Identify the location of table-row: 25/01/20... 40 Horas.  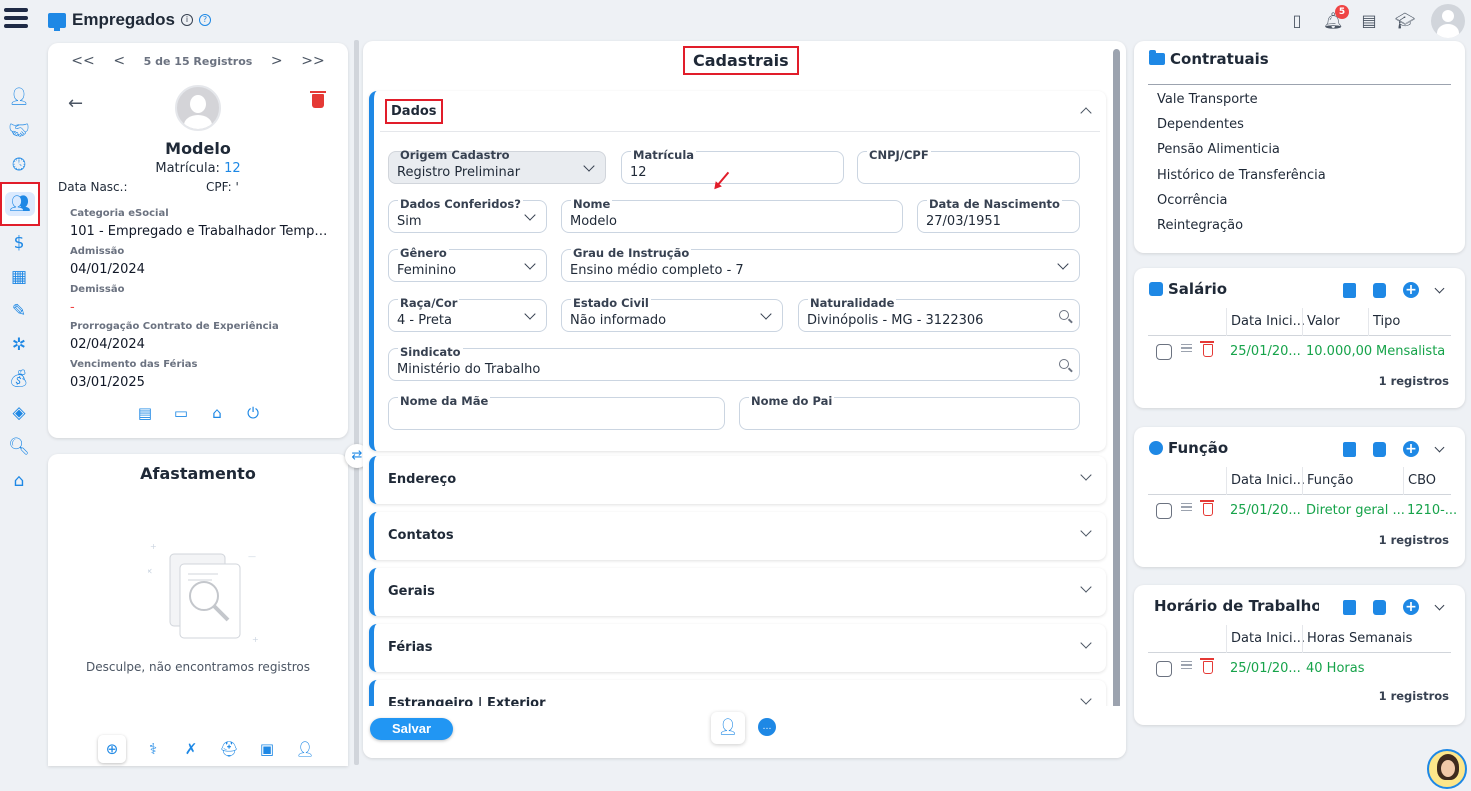
(1299, 670).